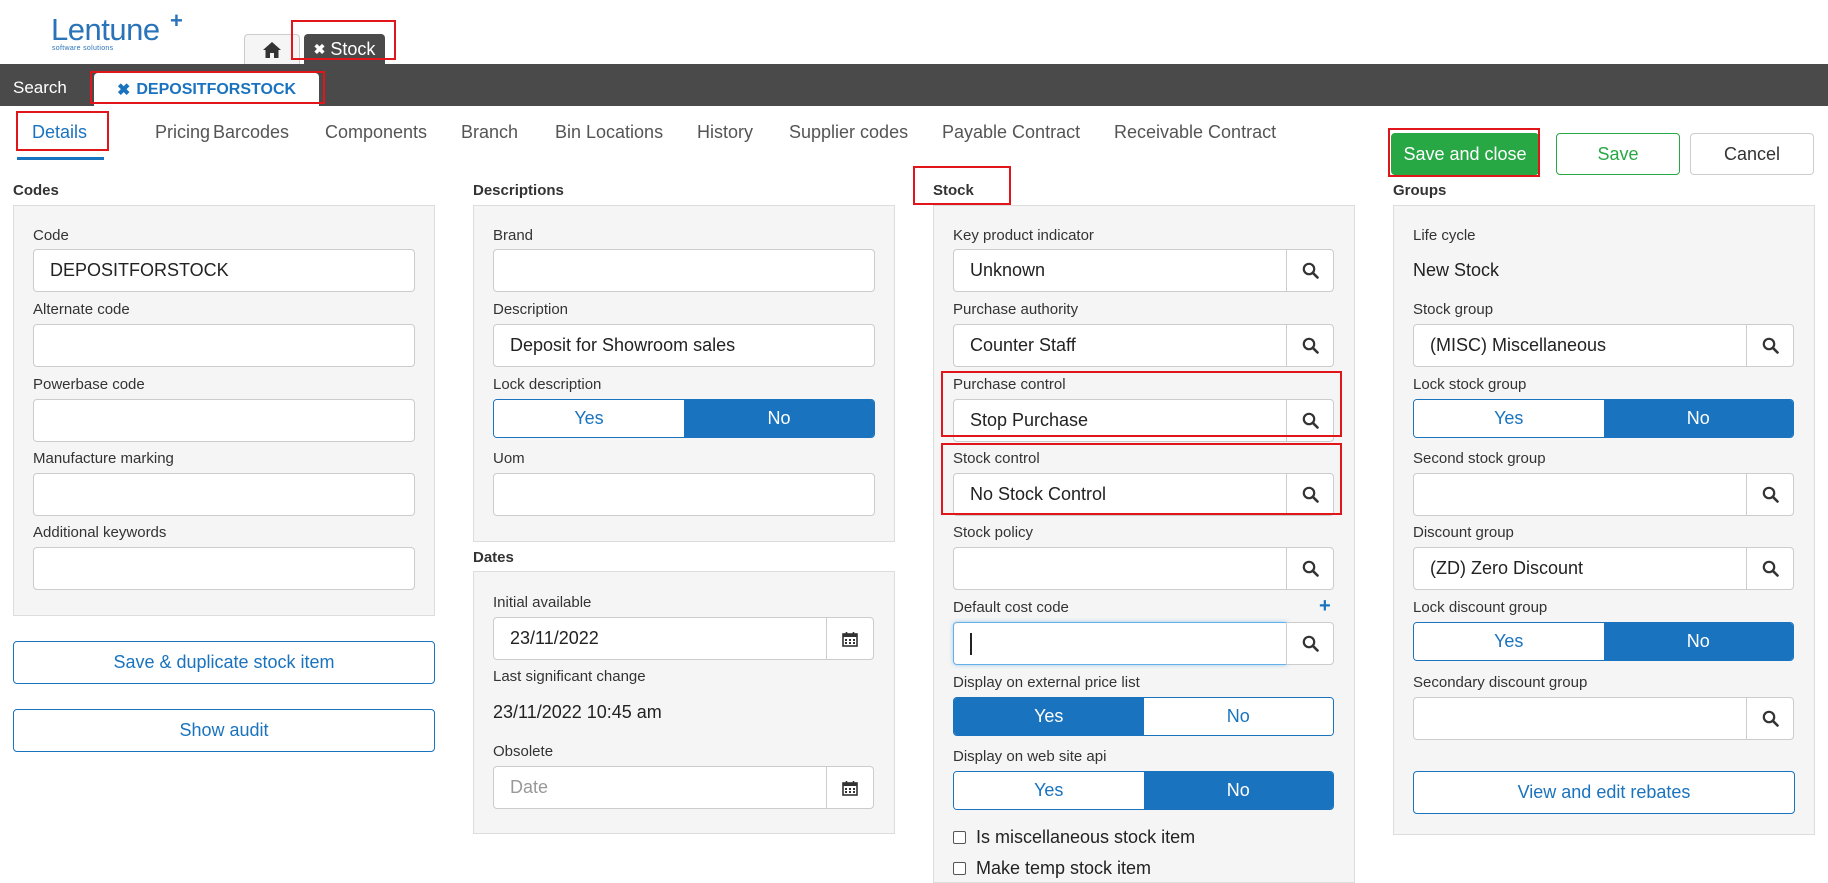  Describe the element at coordinates (684, 270) in the screenshot. I see `brand-input` at that location.